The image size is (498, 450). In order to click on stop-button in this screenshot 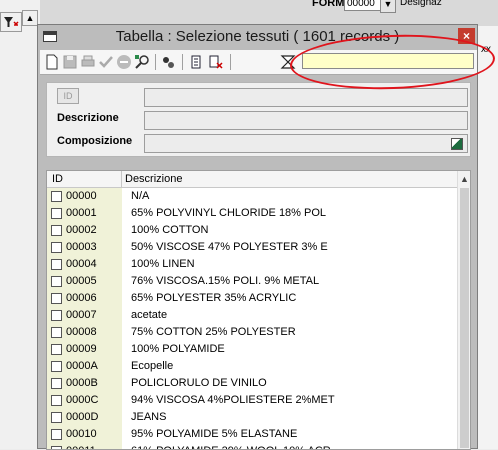, I will do `click(124, 62)`.